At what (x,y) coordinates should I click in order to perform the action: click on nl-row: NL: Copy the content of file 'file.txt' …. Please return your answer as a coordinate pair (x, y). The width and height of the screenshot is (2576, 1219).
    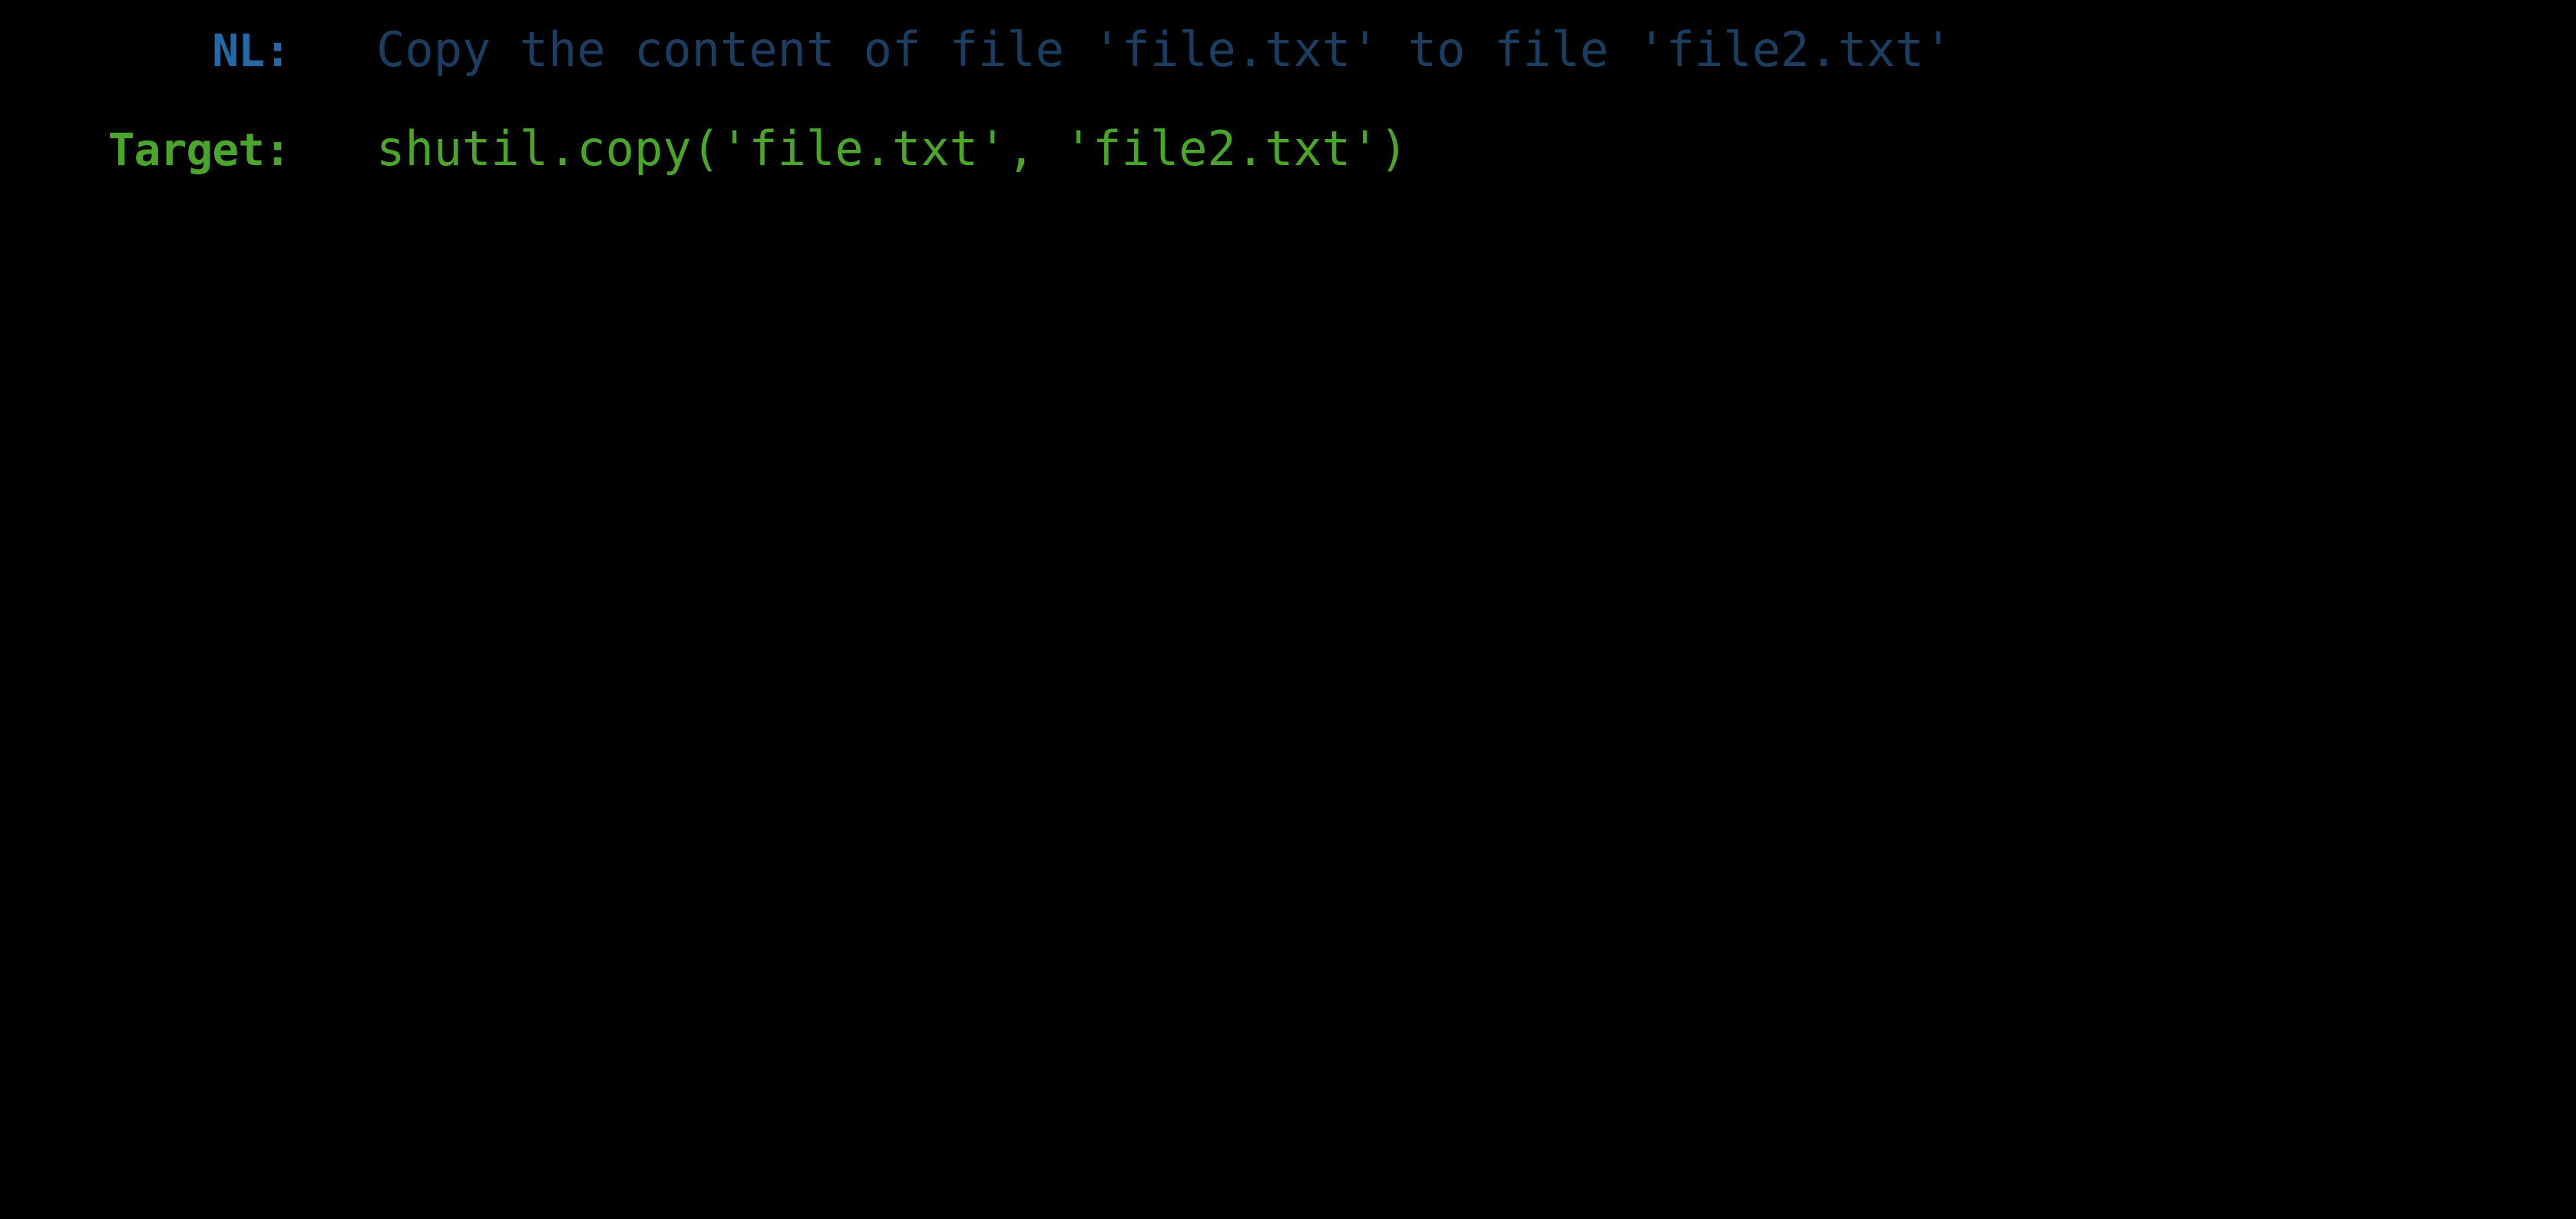
    Looking at the image, I should click on (976, 49).